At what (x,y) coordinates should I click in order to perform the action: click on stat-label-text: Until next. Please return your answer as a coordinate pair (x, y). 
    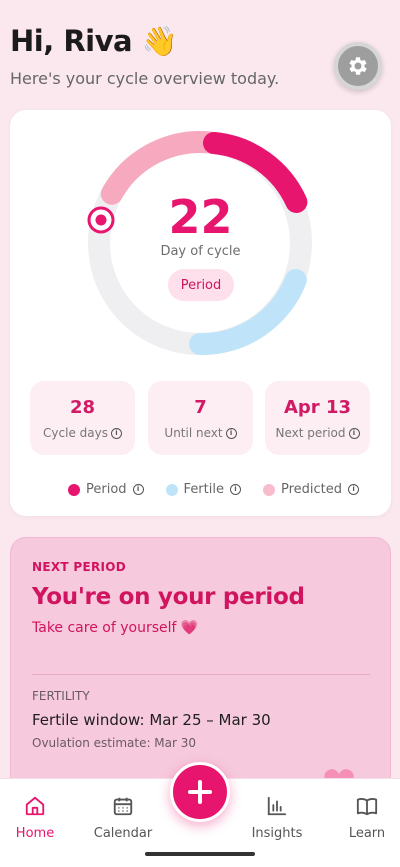
    Looking at the image, I should click on (193, 433).